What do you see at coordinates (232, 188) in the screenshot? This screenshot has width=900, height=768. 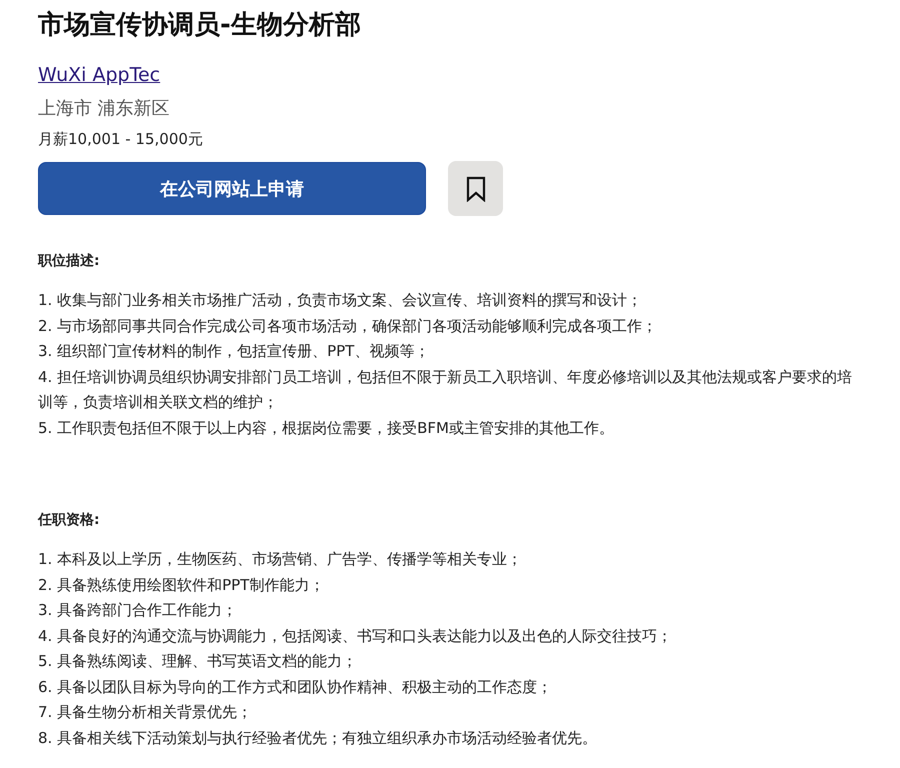 I see `apply-button: 在公司网站上申请` at bounding box center [232, 188].